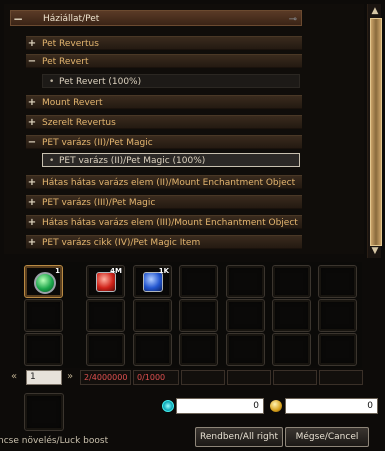 The width and height of the screenshot is (385, 451). Describe the element at coordinates (168, 406) in the screenshot. I see `gem-currency-icon` at that location.